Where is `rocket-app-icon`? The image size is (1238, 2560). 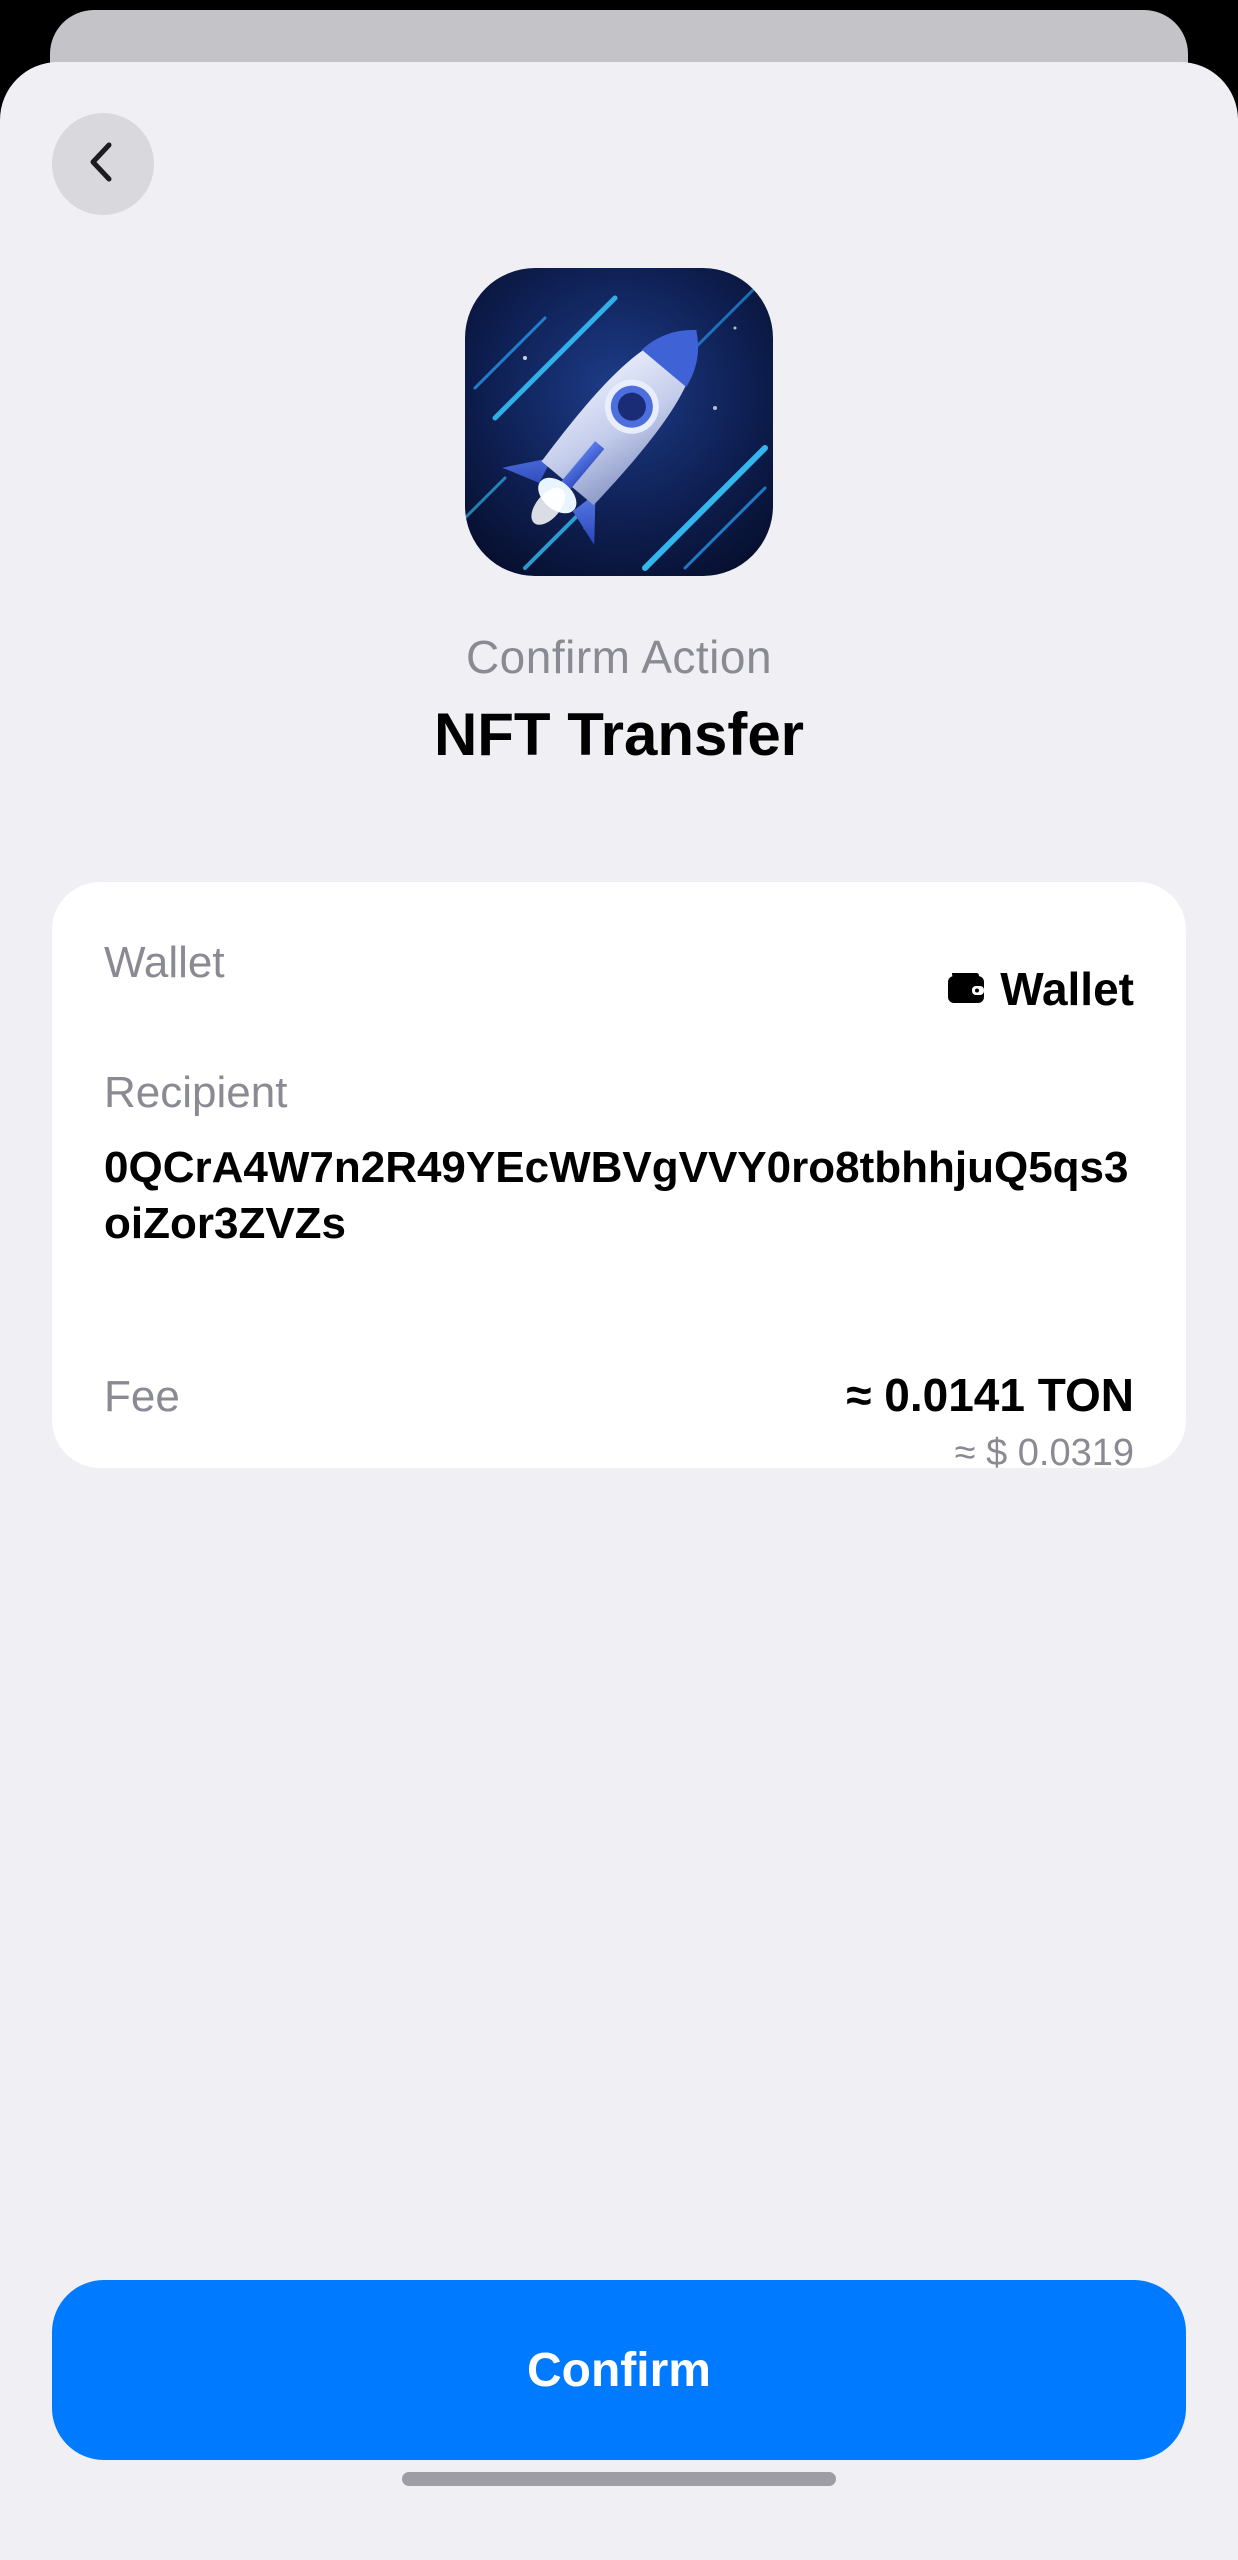 rocket-app-icon is located at coordinates (619, 422).